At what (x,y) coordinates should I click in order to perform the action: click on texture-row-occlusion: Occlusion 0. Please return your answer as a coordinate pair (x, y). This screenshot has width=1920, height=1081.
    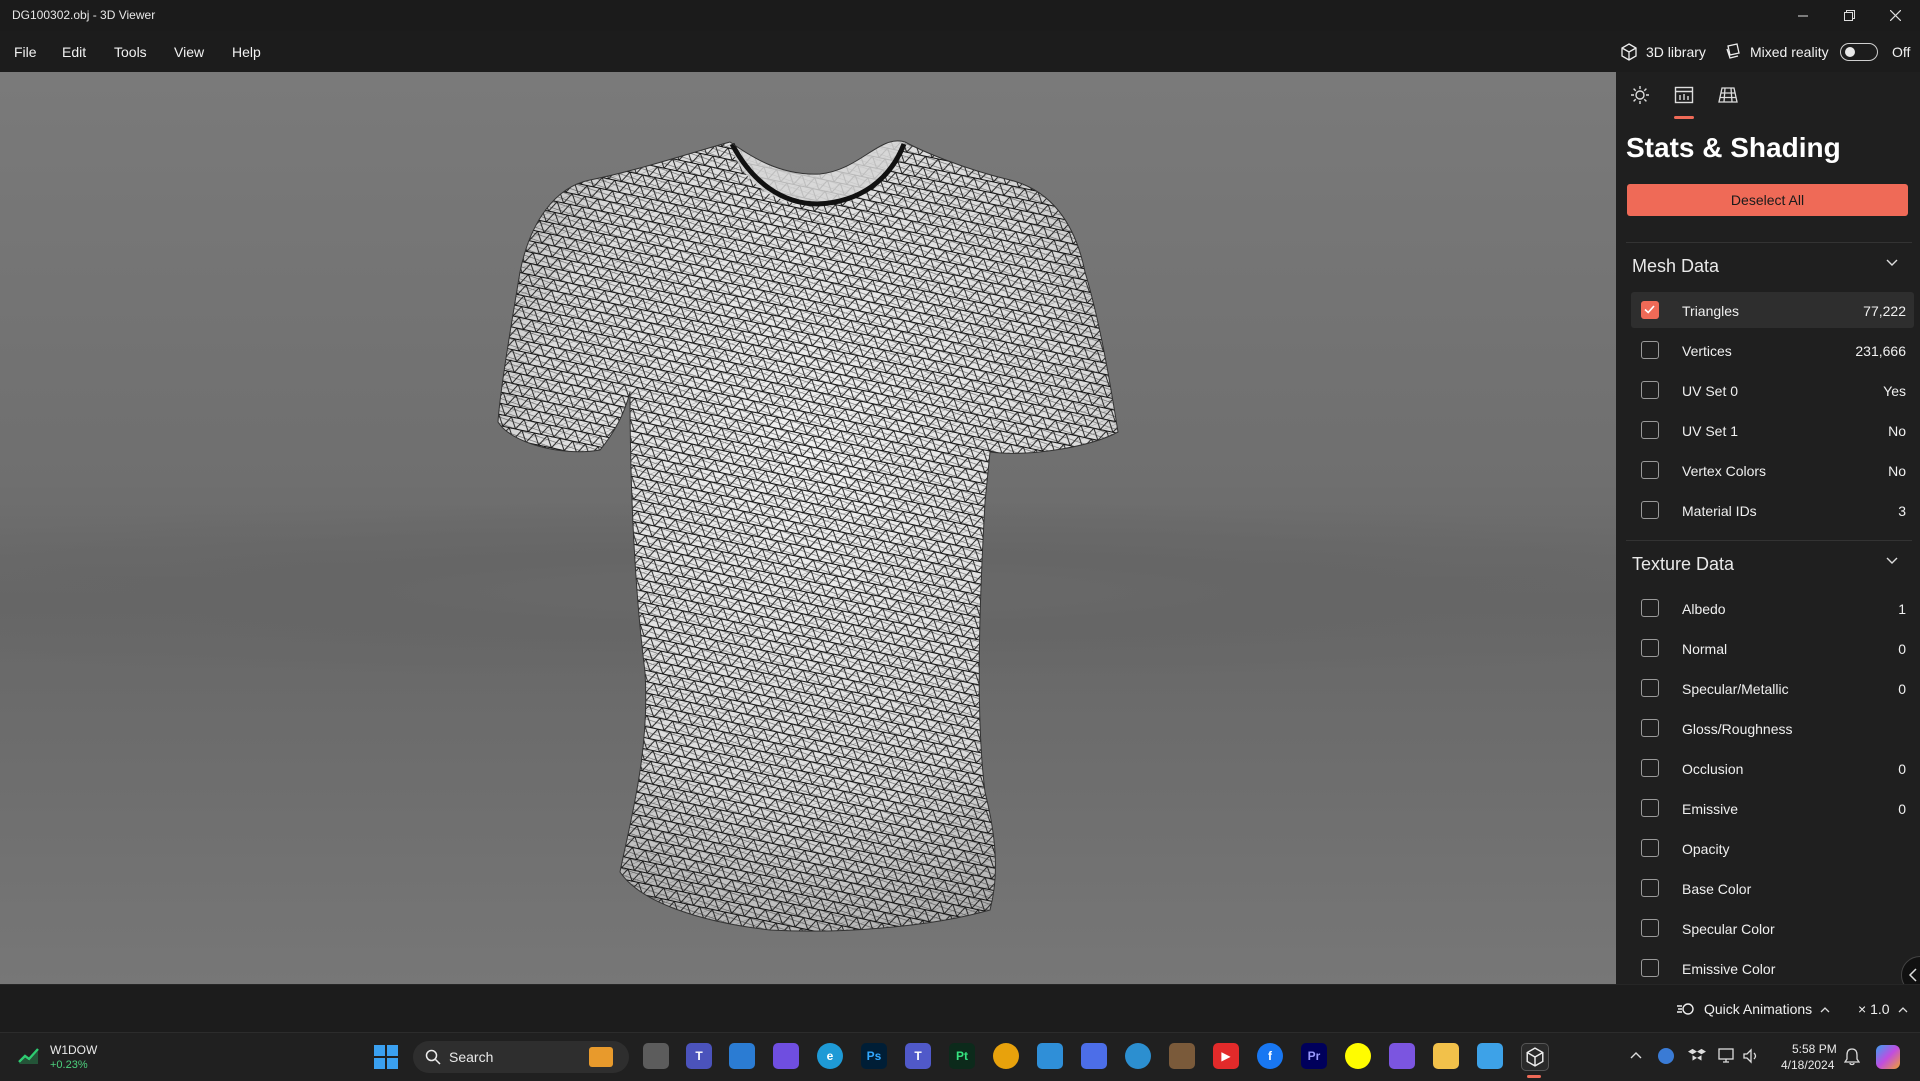
    Looking at the image, I should click on (1772, 768).